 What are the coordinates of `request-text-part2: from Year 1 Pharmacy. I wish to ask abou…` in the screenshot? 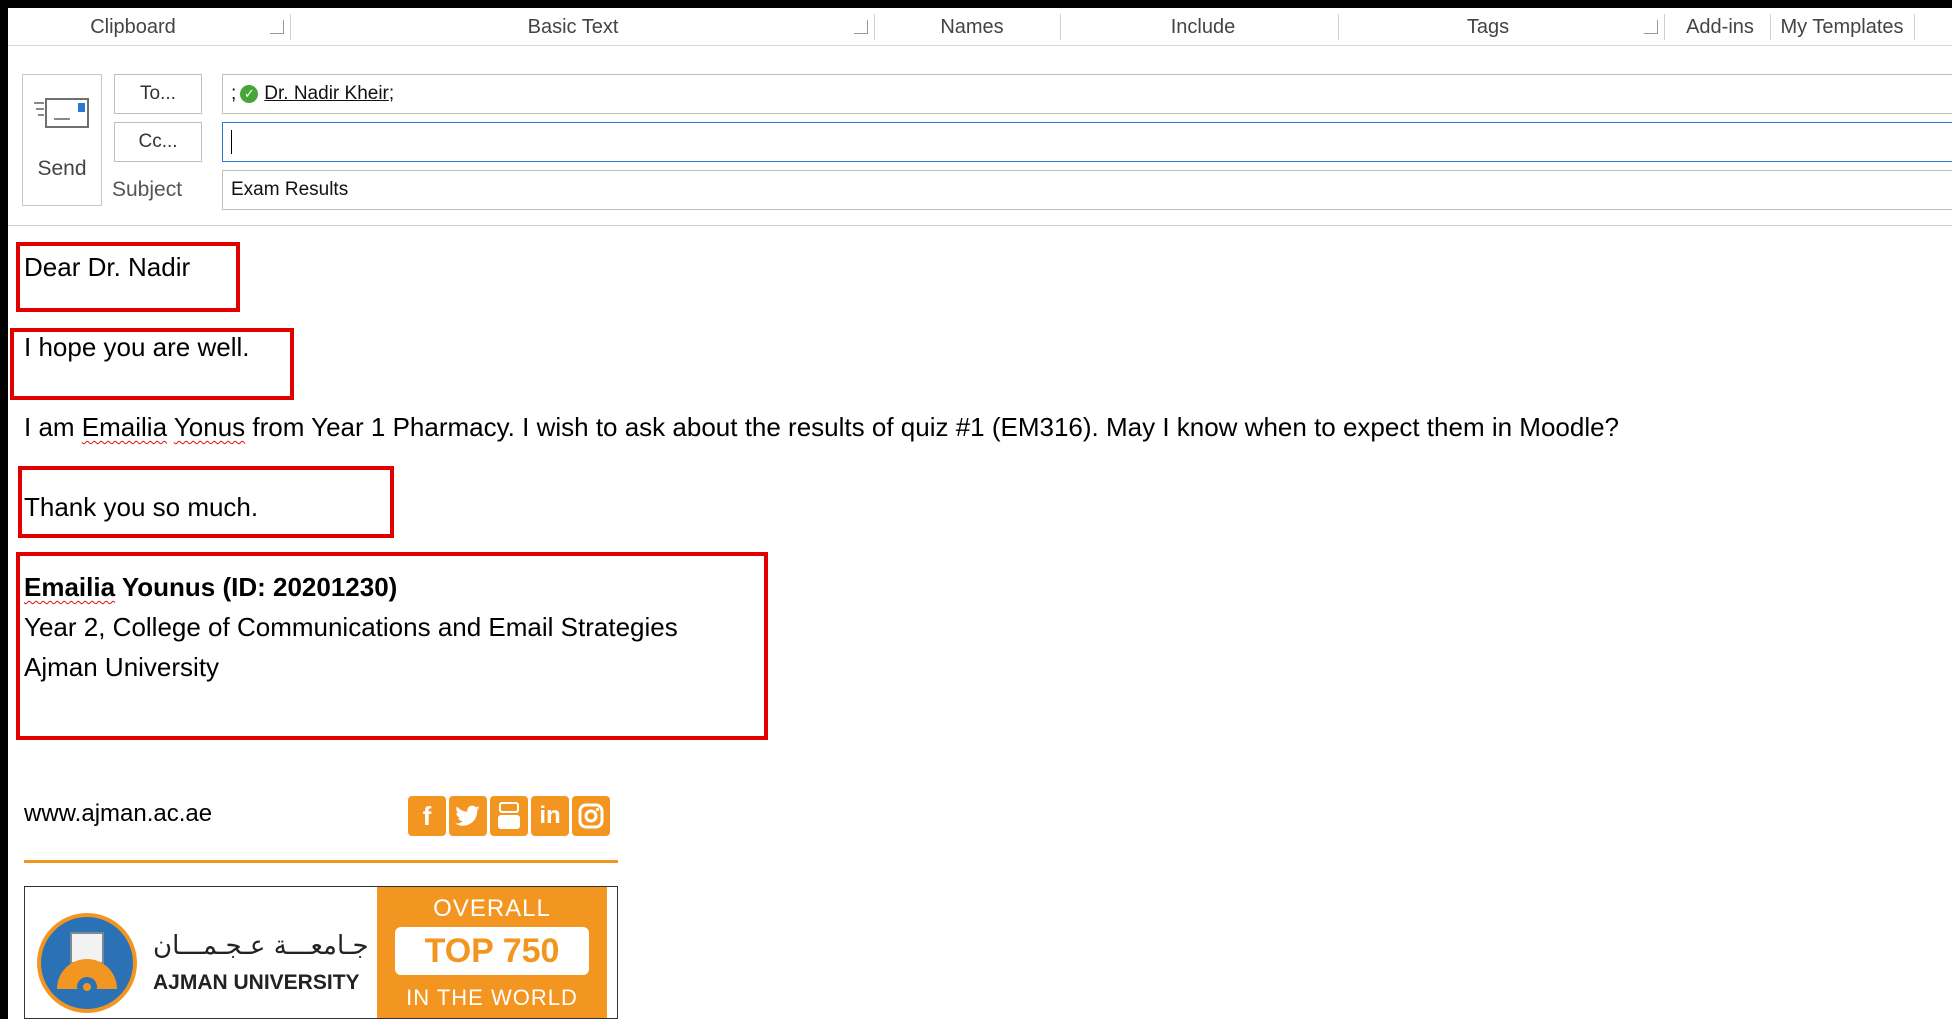 It's located at (932, 427).